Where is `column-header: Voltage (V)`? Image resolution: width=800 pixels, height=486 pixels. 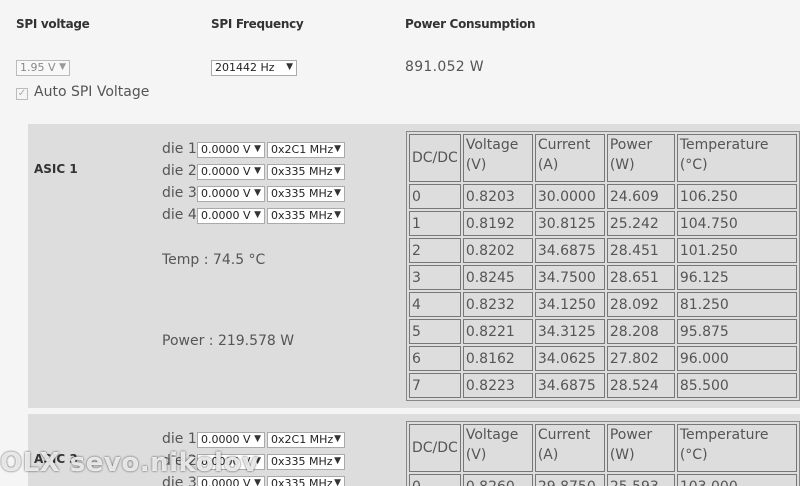
column-header: Voltage (V) is located at coordinates (497, 158).